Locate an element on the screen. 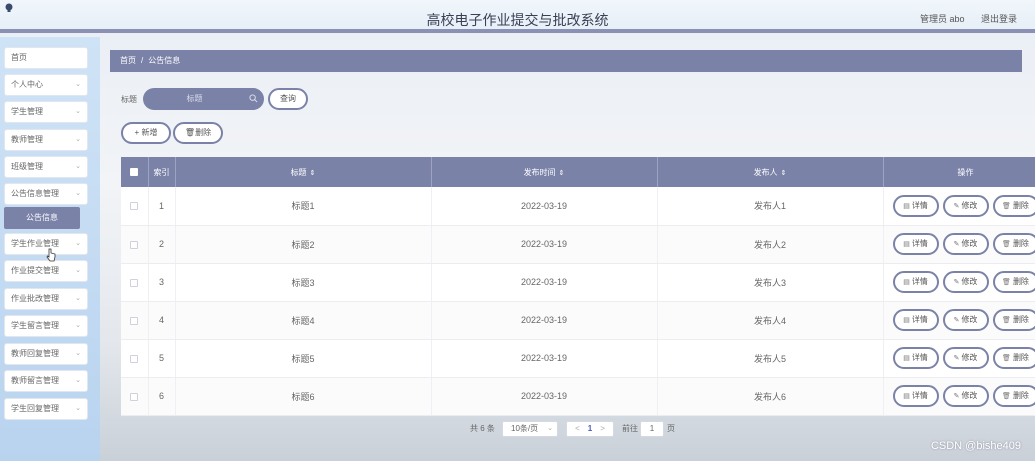  select-all-checkbox is located at coordinates (134, 172).